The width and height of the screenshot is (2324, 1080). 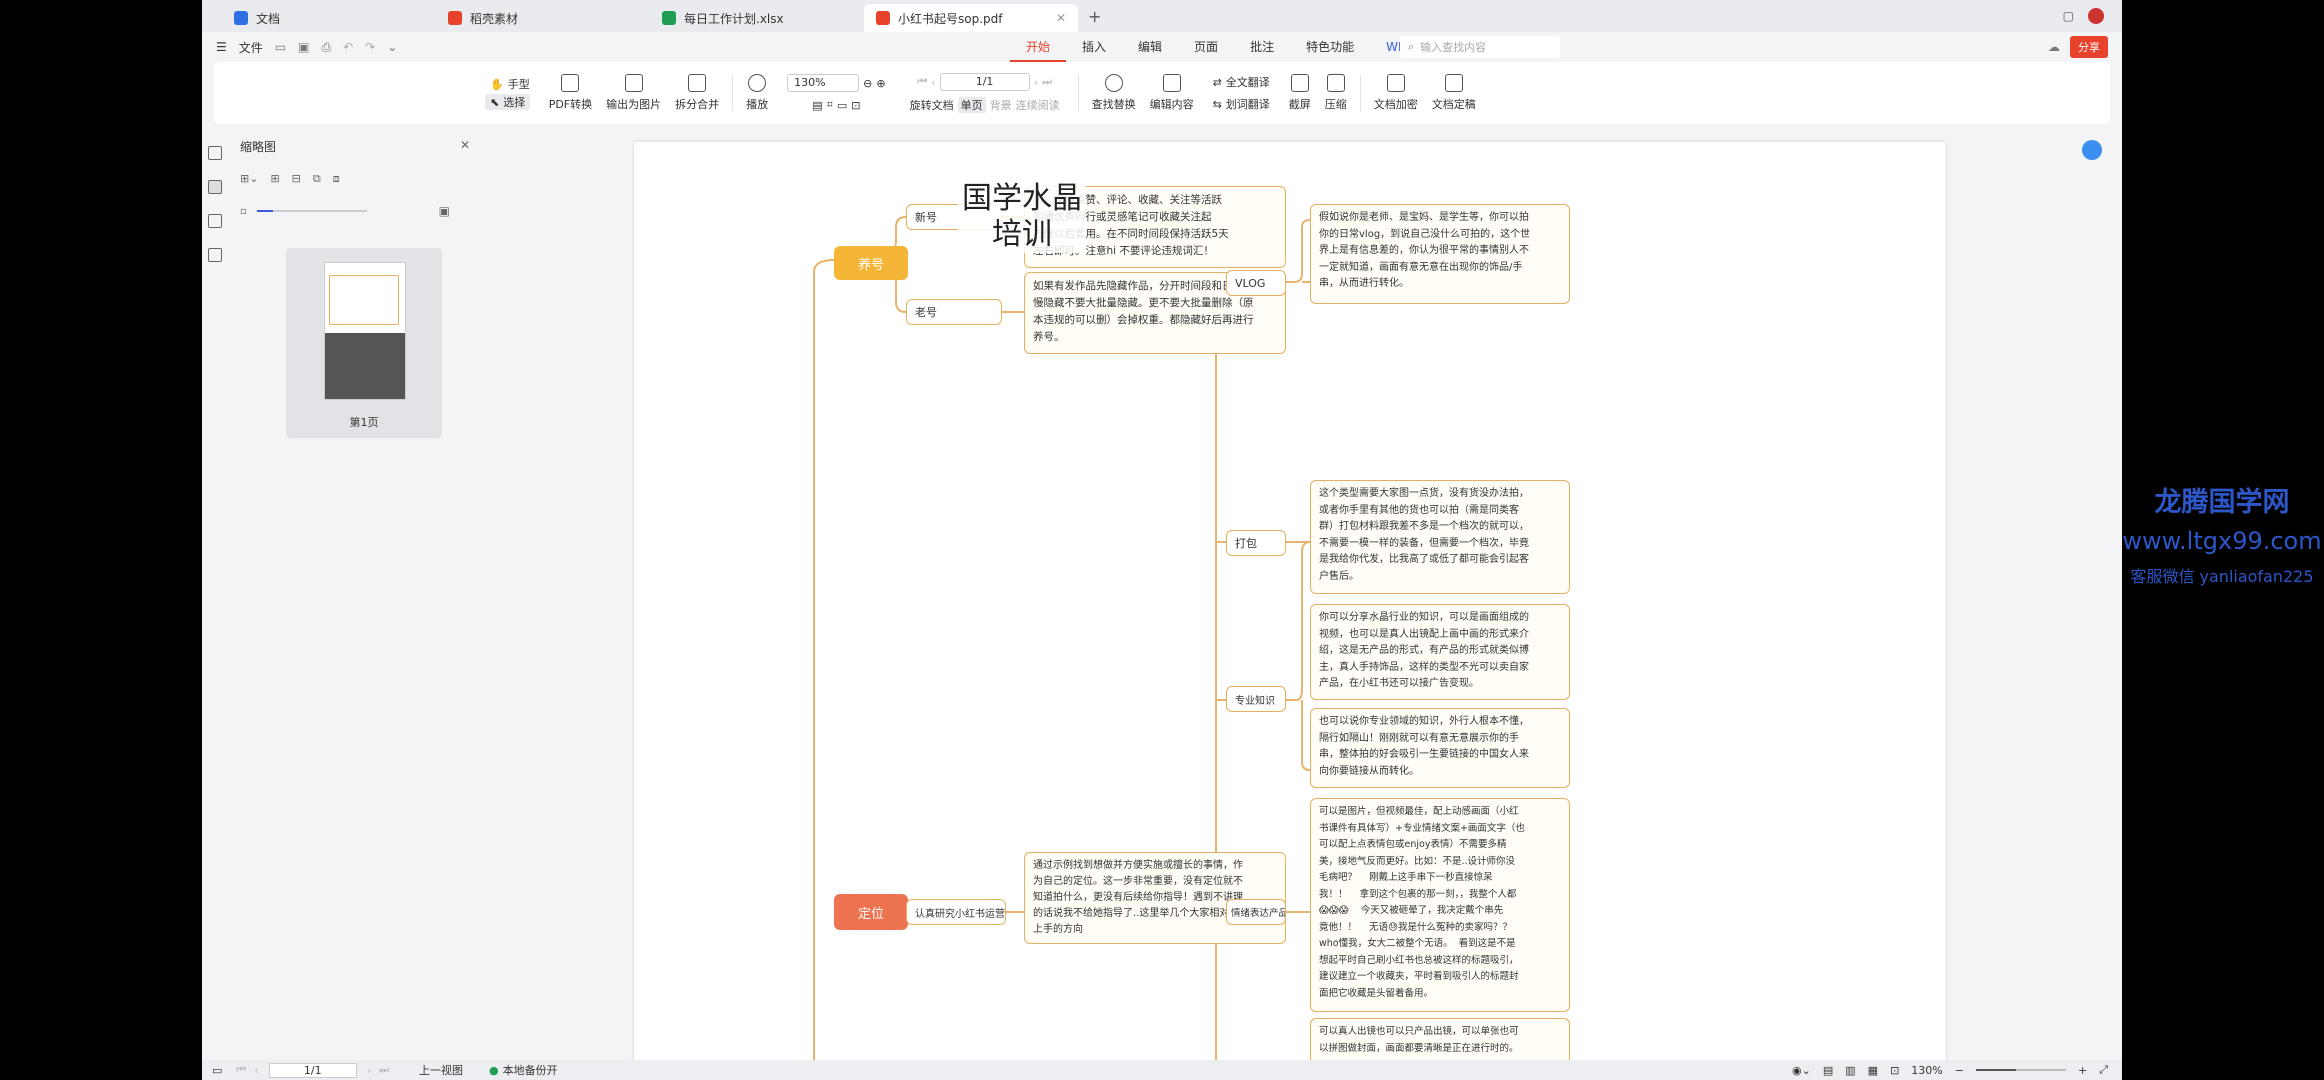 I want to click on background-label: 背景, so click(x=1000, y=105).